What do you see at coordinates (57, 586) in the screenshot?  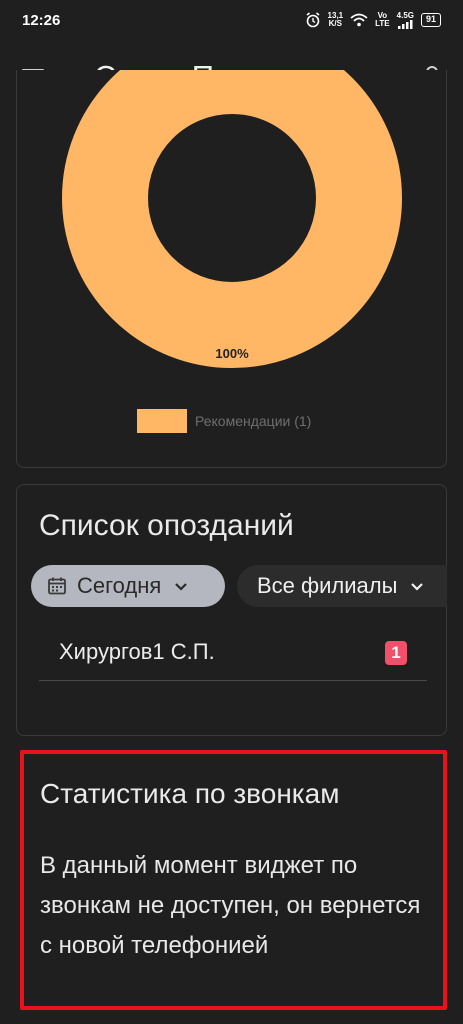 I see `calendar-icon` at bounding box center [57, 586].